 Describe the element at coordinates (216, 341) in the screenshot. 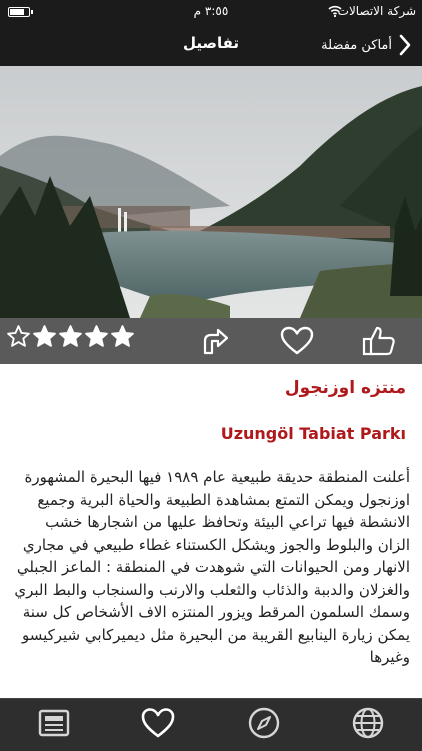

I see `directions-icon` at that location.